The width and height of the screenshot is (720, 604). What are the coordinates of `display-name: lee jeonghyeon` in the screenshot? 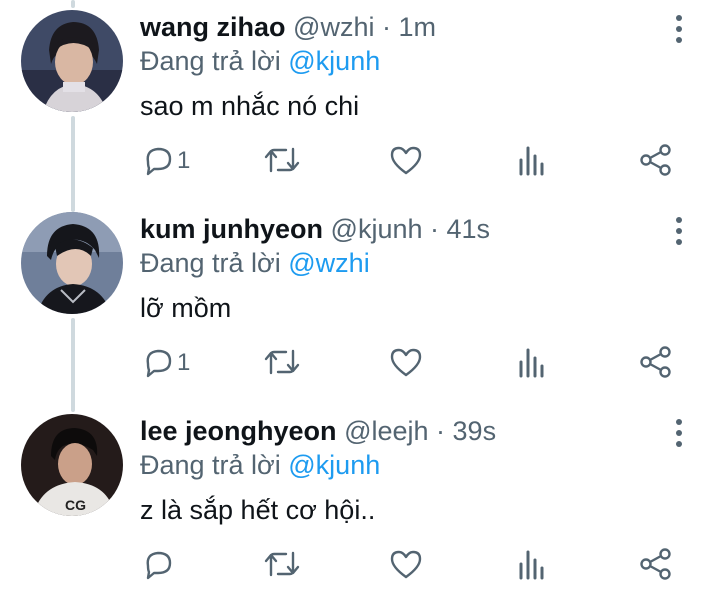 It's located at (238, 431).